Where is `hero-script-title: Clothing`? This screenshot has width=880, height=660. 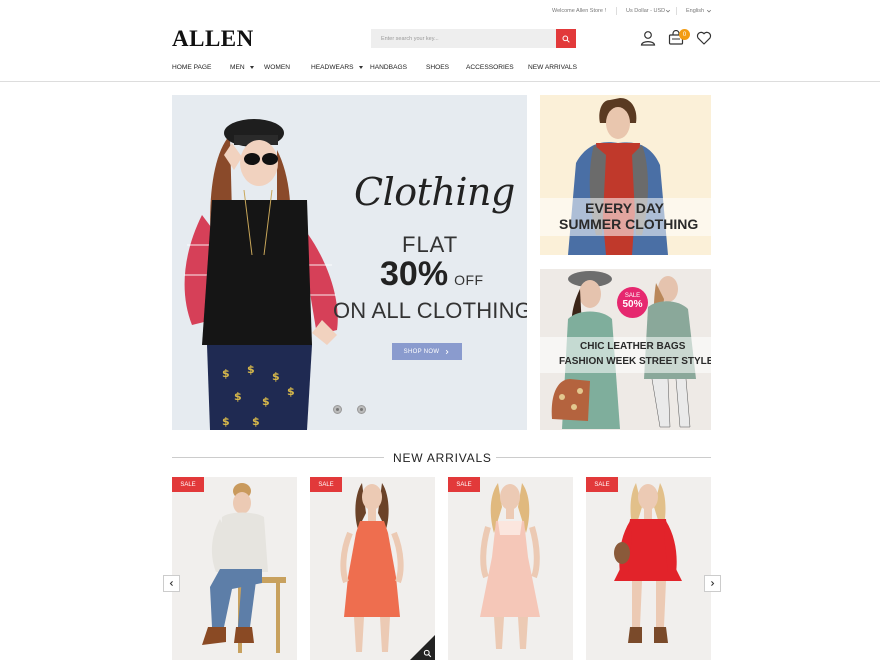 hero-script-title: Clothing is located at coordinates (434, 192).